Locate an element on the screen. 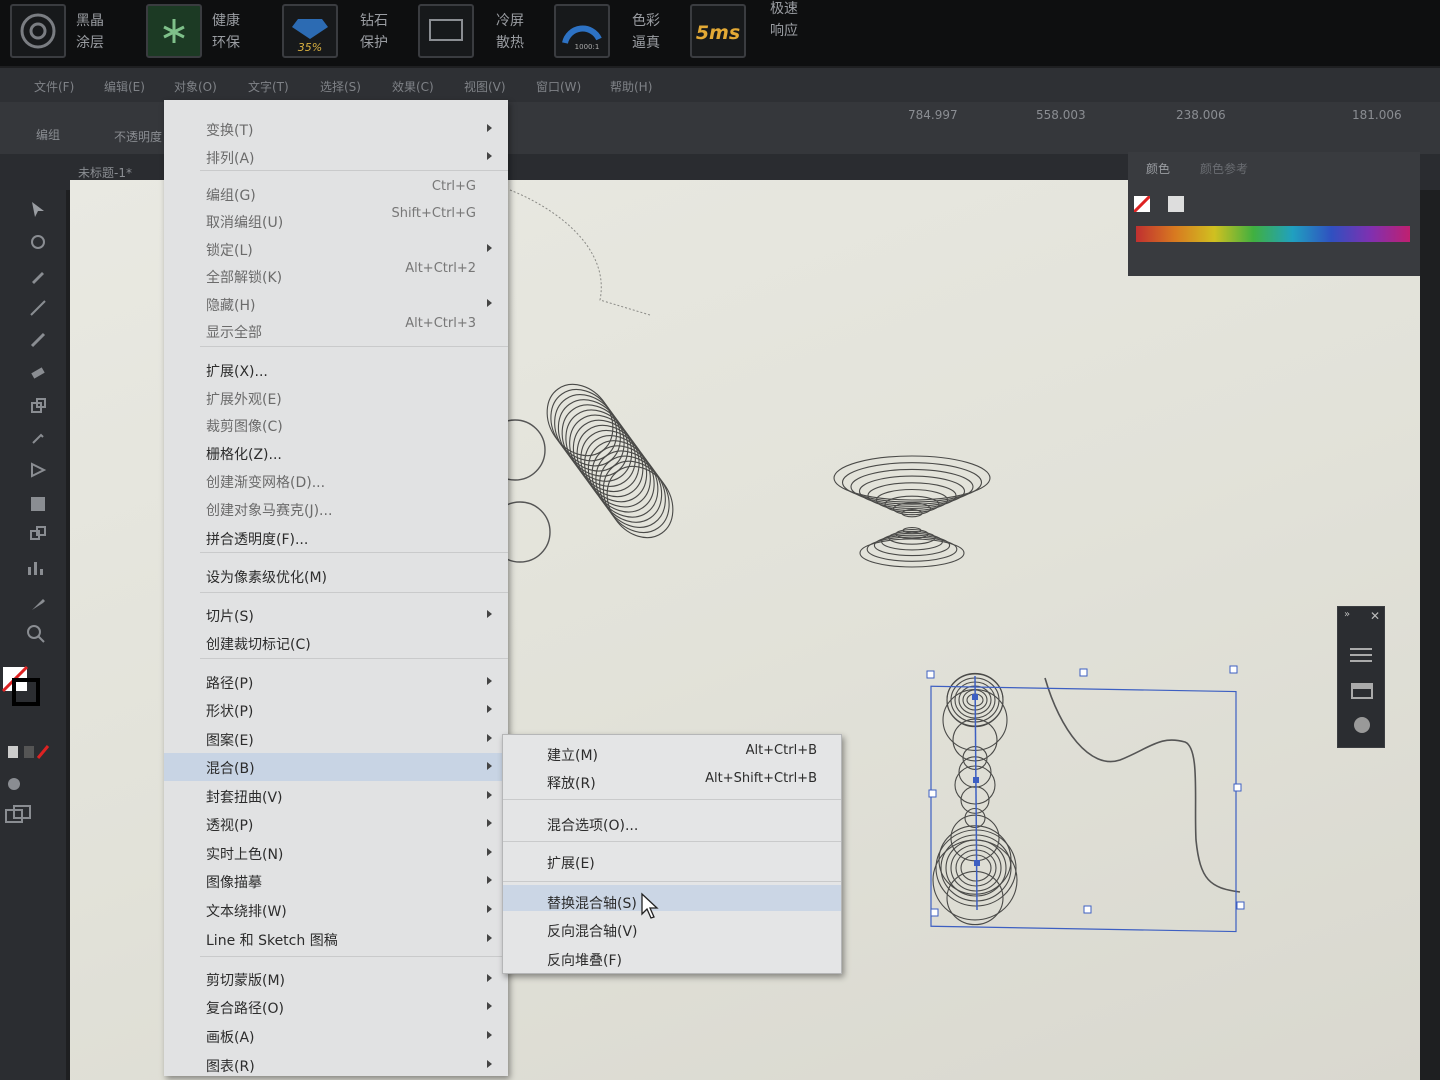 This screenshot has height=1080, width=1440. object-menu-item: 图案(E) is located at coordinates (230, 740).